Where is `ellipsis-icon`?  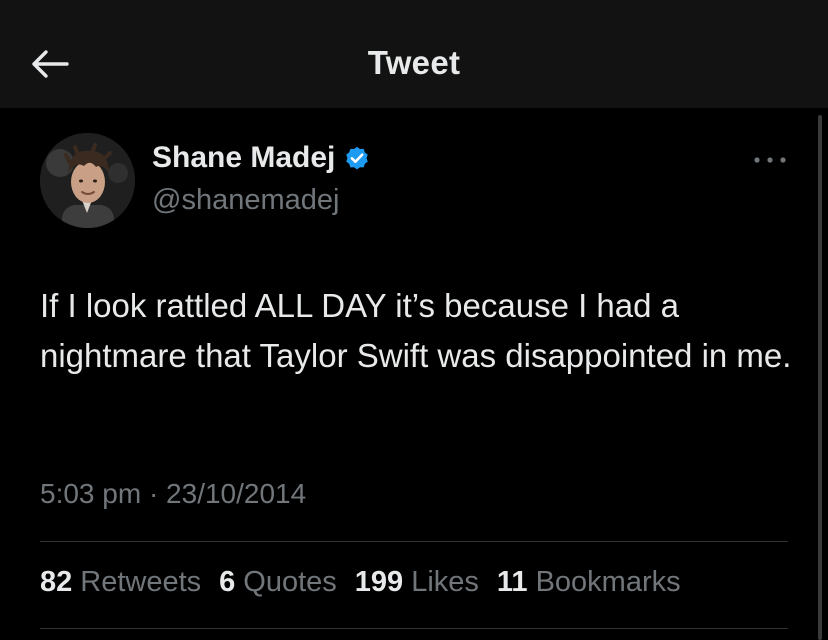 ellipsis-icon is located at coordinates (770, 160).